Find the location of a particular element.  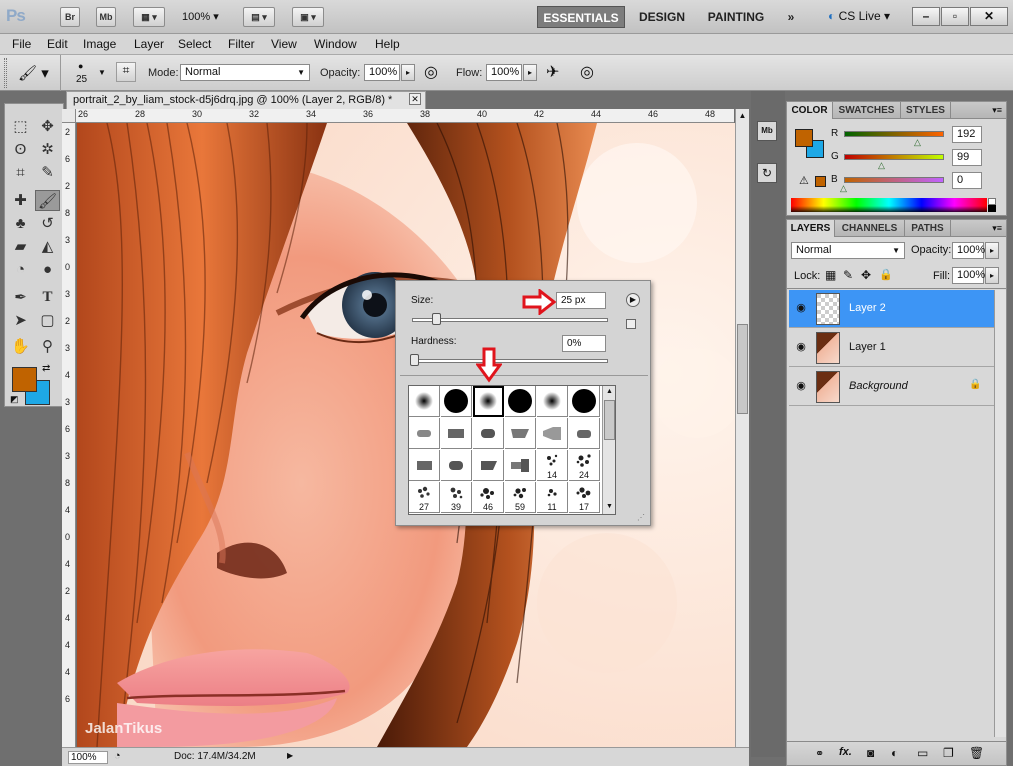

workspace-essentials: ESSENTIALS is located at coordinates (581, 17).